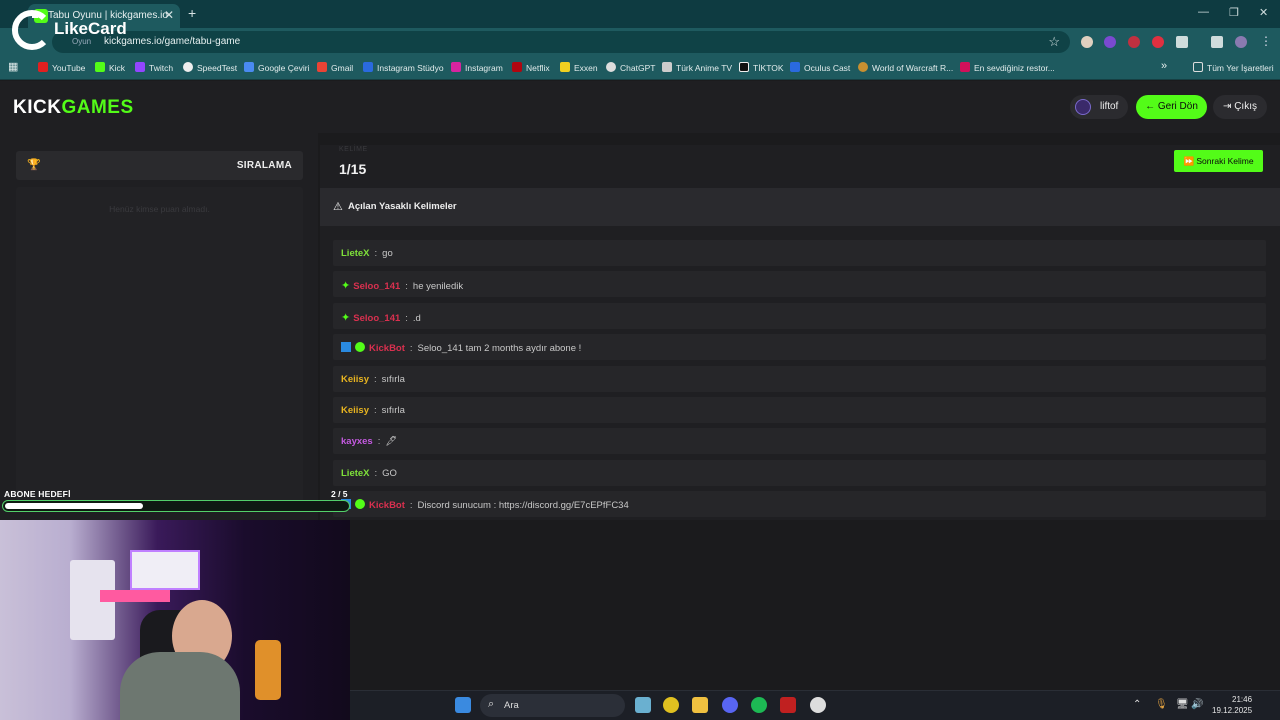  I want to click on bookmark-turk-anime: Türk Anime TV, so click(697, 67).